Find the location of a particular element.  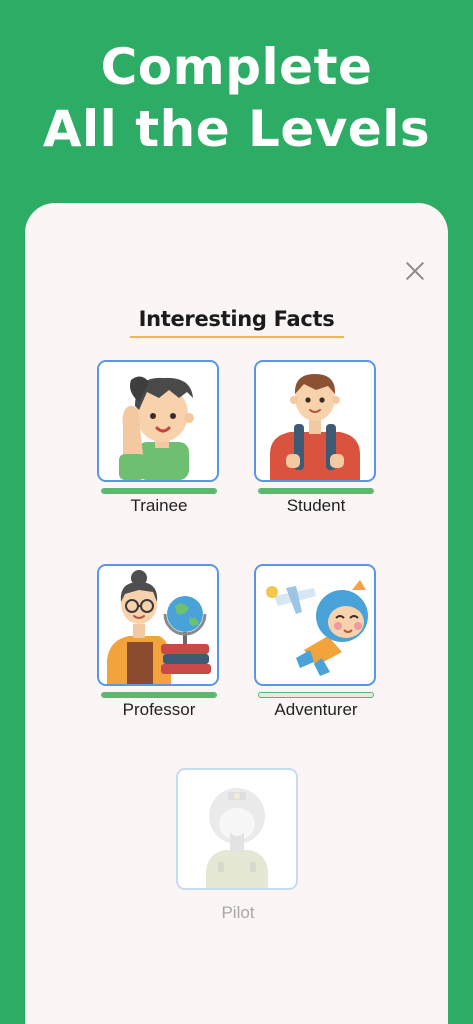

modal-title: Interesting Facts is located at coordinates (236, 319).